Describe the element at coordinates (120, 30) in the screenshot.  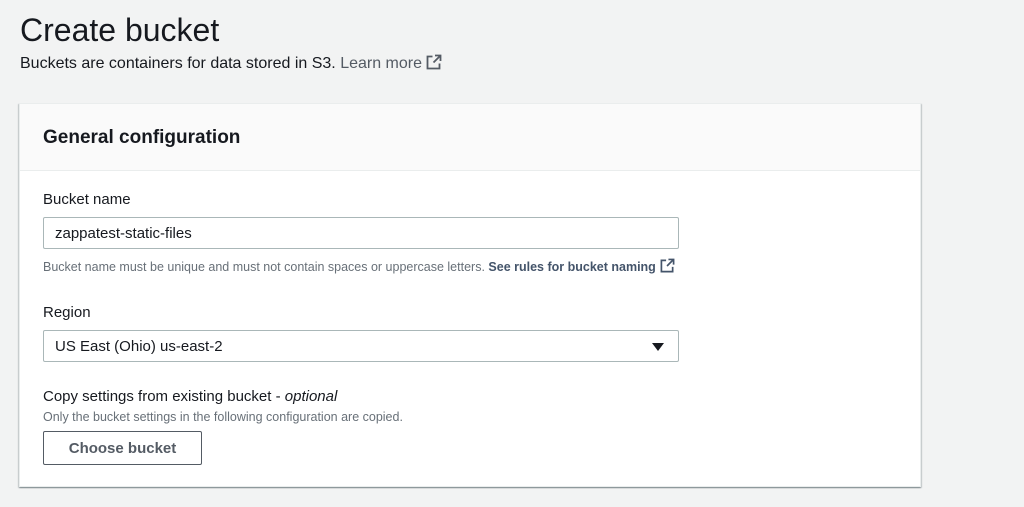
I see `page-title: Create bucket` at that location.